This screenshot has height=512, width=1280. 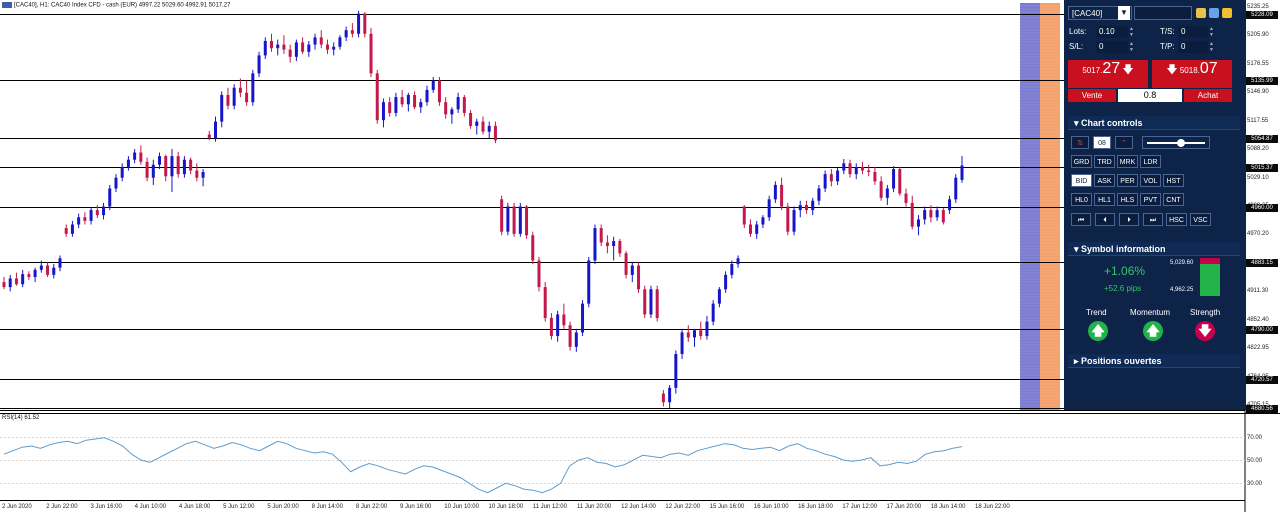 I want to click on slider-track, so click(x=1176, y=143).